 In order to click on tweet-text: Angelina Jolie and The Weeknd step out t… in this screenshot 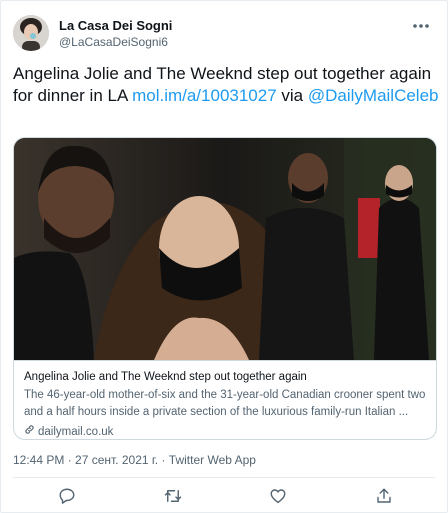, I will do `click(227, 85)`.